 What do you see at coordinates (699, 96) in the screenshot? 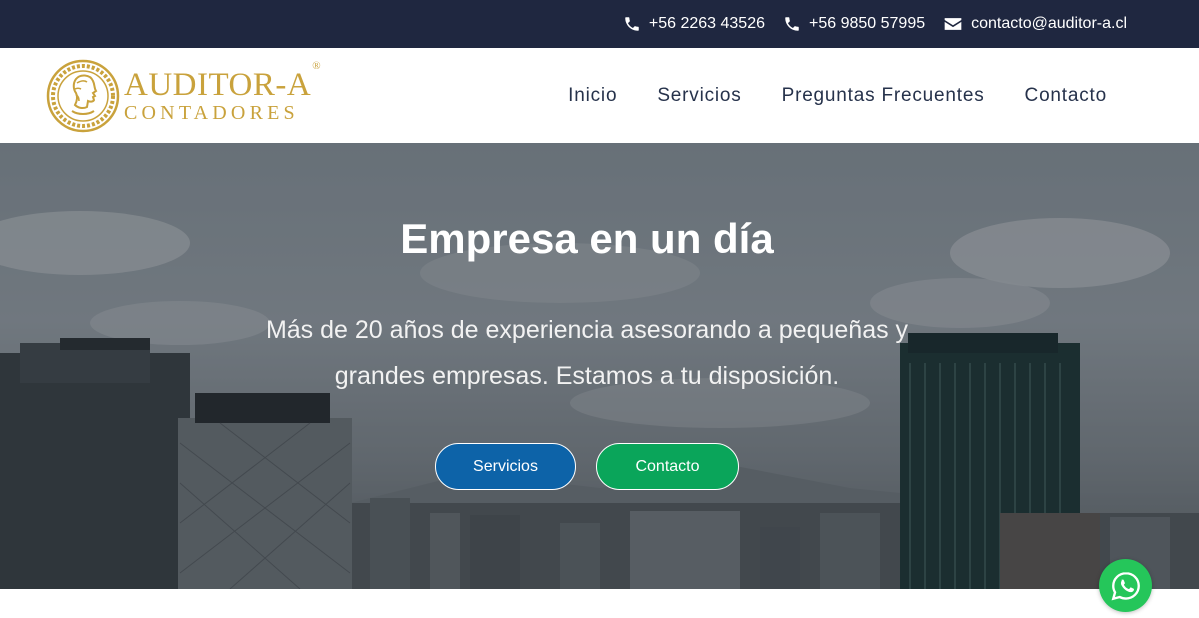
I see `nav-item-servicios: Servicios` at bounding box center [699, 96].